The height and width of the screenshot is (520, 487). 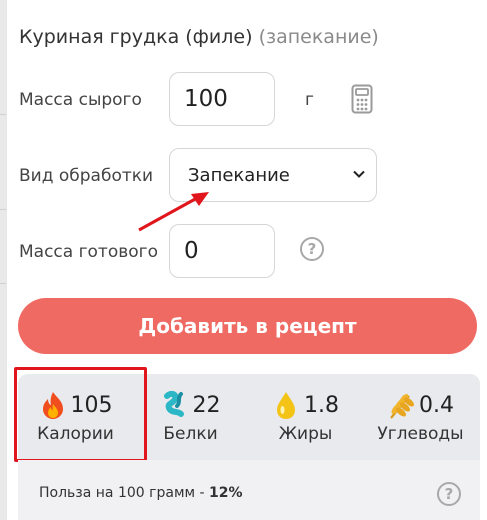 What do you see at coordinates (52, 405) in the screenshot?
I see `flame-icon` at bounding box center [52, 405].